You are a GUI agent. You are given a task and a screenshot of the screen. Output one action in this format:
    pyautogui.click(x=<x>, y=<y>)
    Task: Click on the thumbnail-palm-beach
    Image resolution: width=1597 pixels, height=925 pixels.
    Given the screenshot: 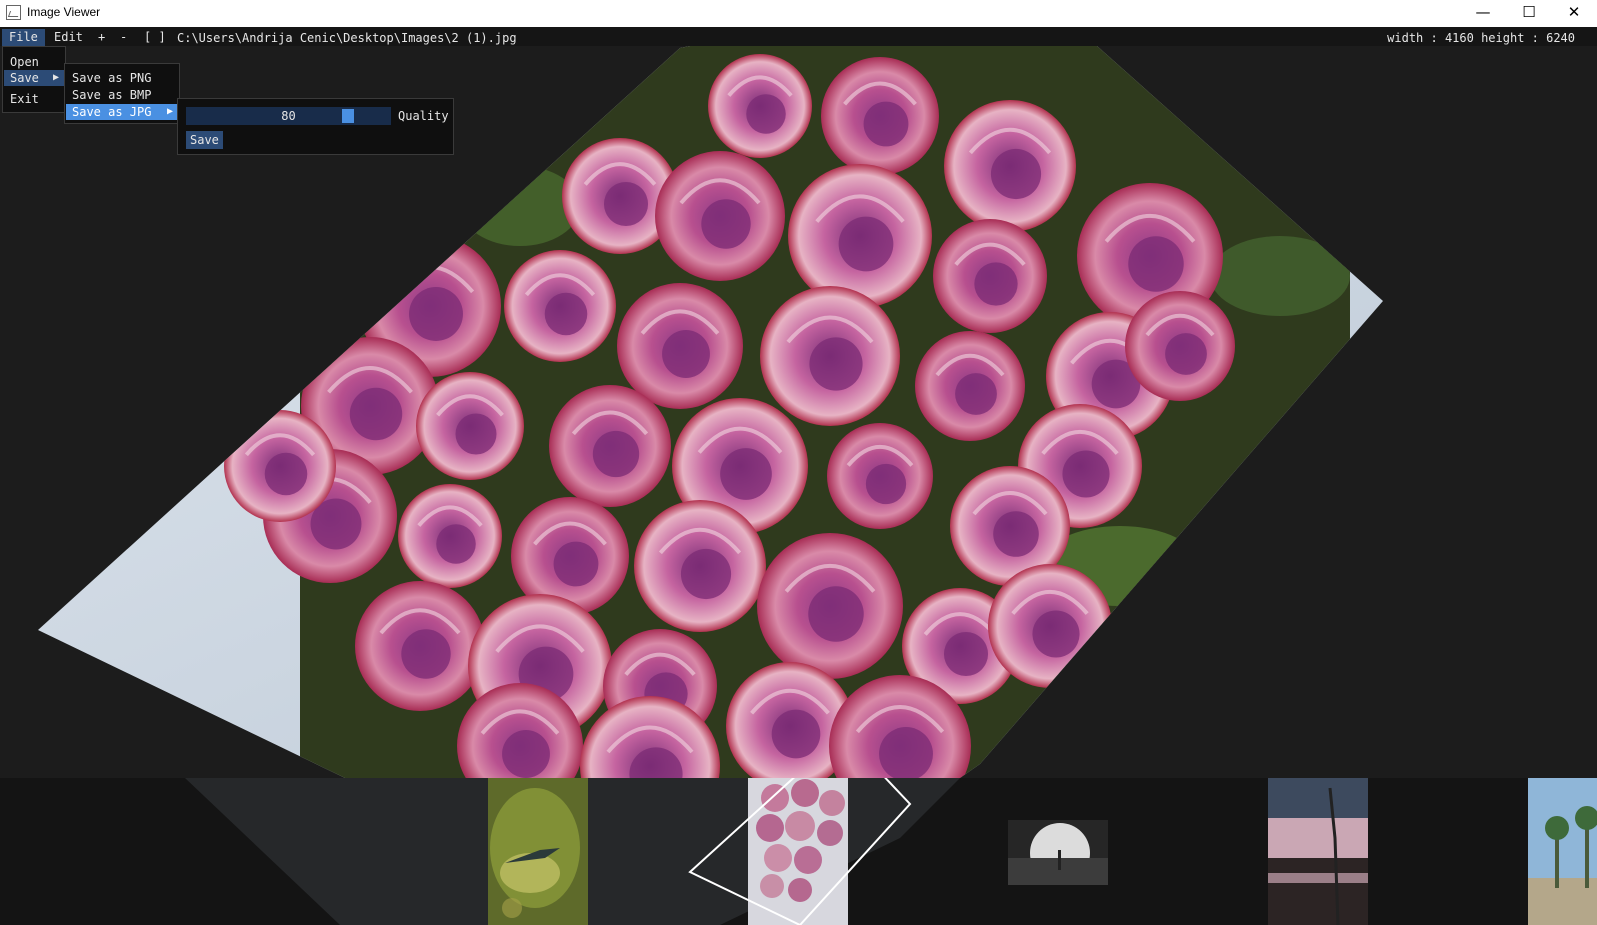 What is the action you would take?
    pyautogui.click(x=1562, y=851)
    